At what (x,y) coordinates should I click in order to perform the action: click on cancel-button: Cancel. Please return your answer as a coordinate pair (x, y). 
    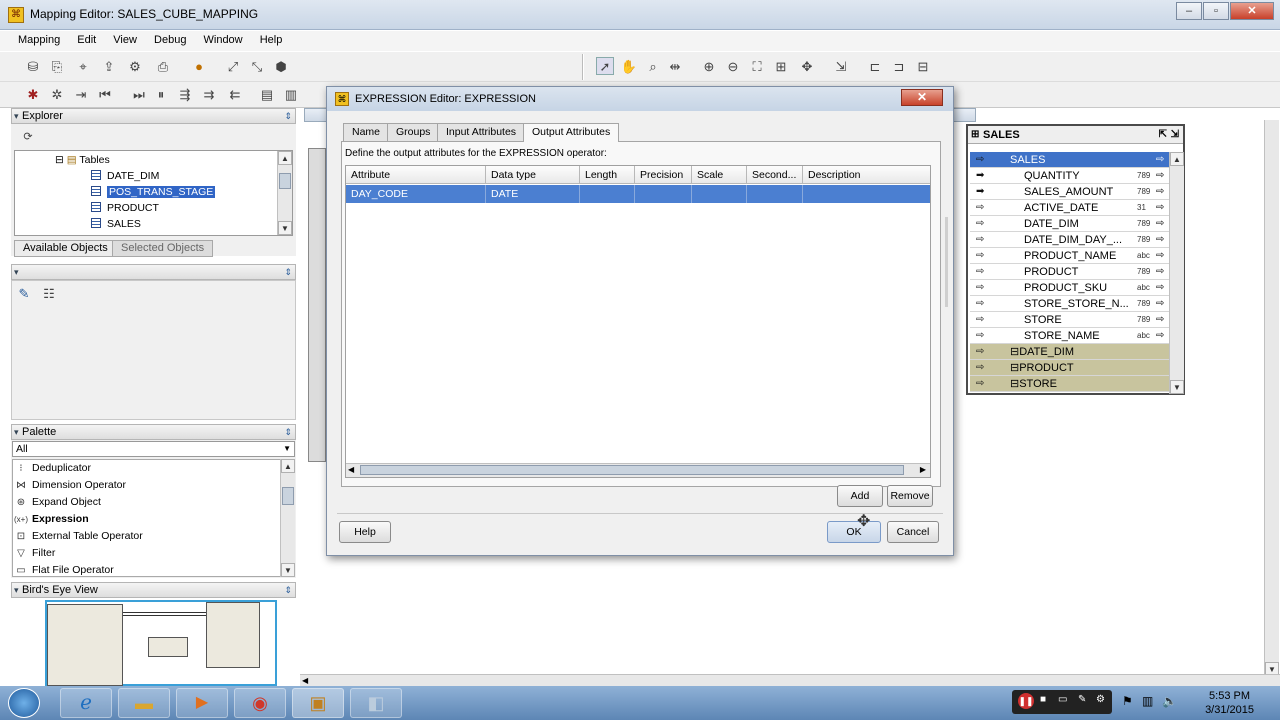
    Looking at the image, I should click on (913, 532).